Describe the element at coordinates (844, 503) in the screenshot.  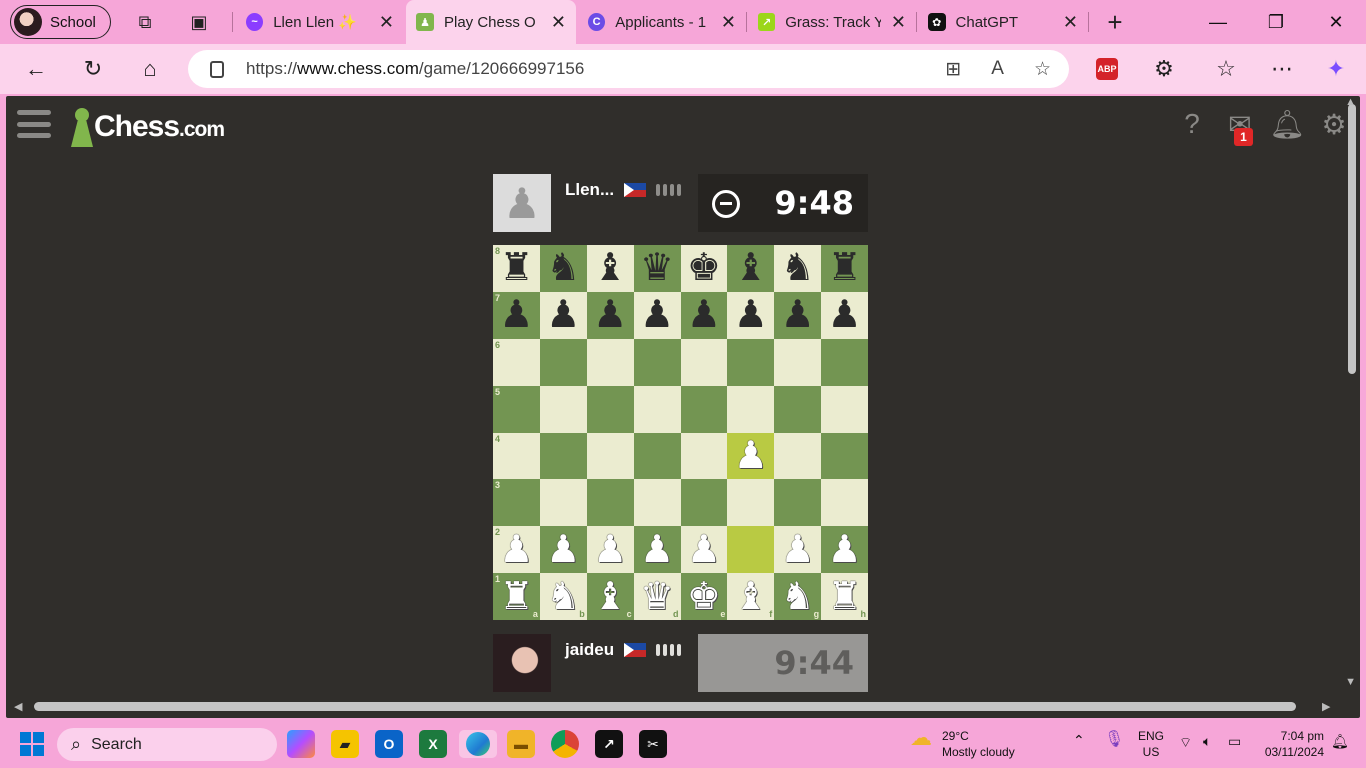
I see `square-h3` at that location.